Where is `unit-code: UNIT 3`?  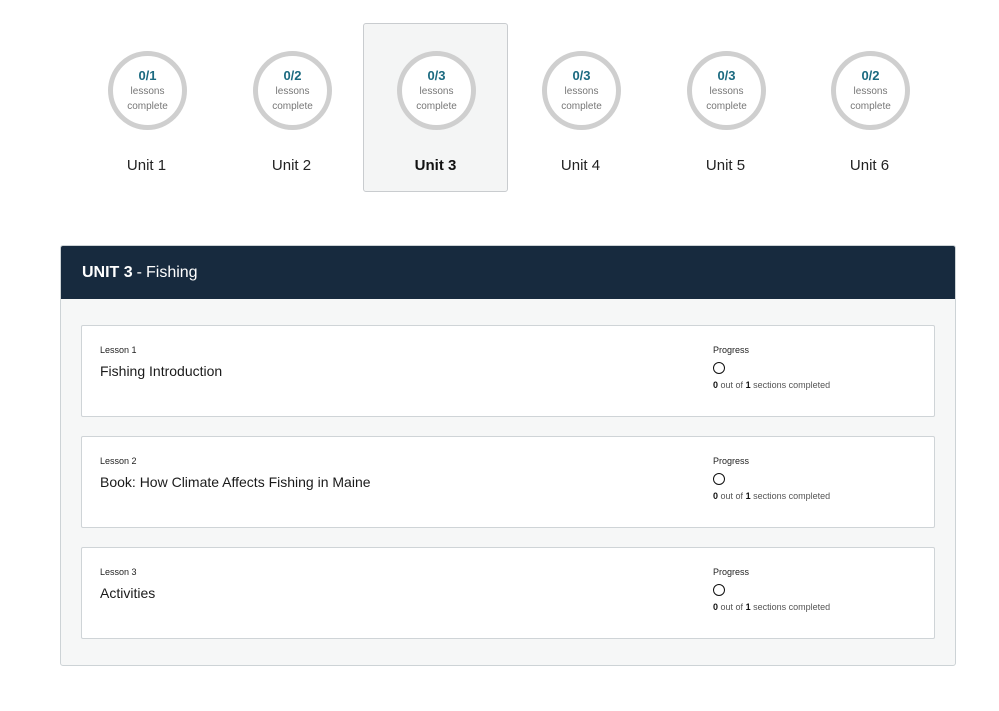
unit-code: UNIT 3 is located at coordinates (107, 272).